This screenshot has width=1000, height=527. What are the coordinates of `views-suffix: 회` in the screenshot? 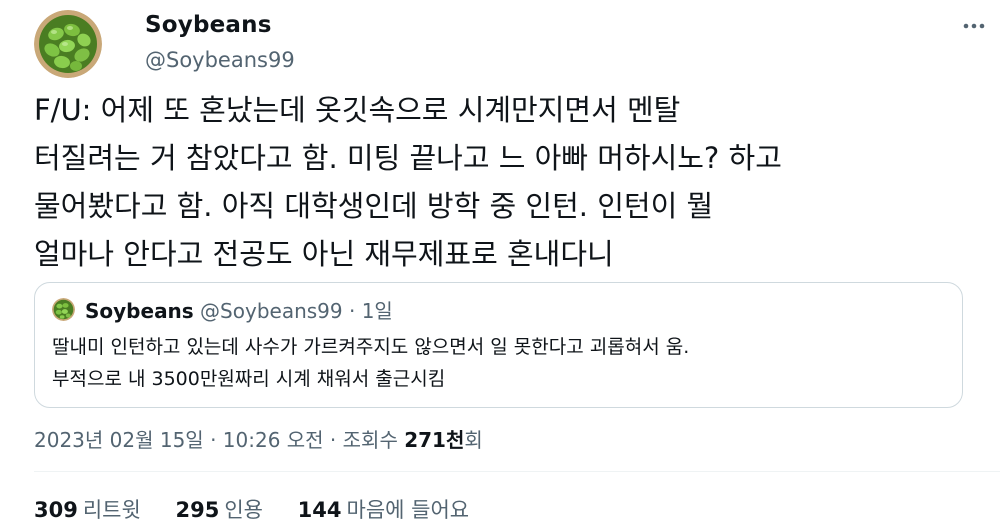 It's located at (473, 440).